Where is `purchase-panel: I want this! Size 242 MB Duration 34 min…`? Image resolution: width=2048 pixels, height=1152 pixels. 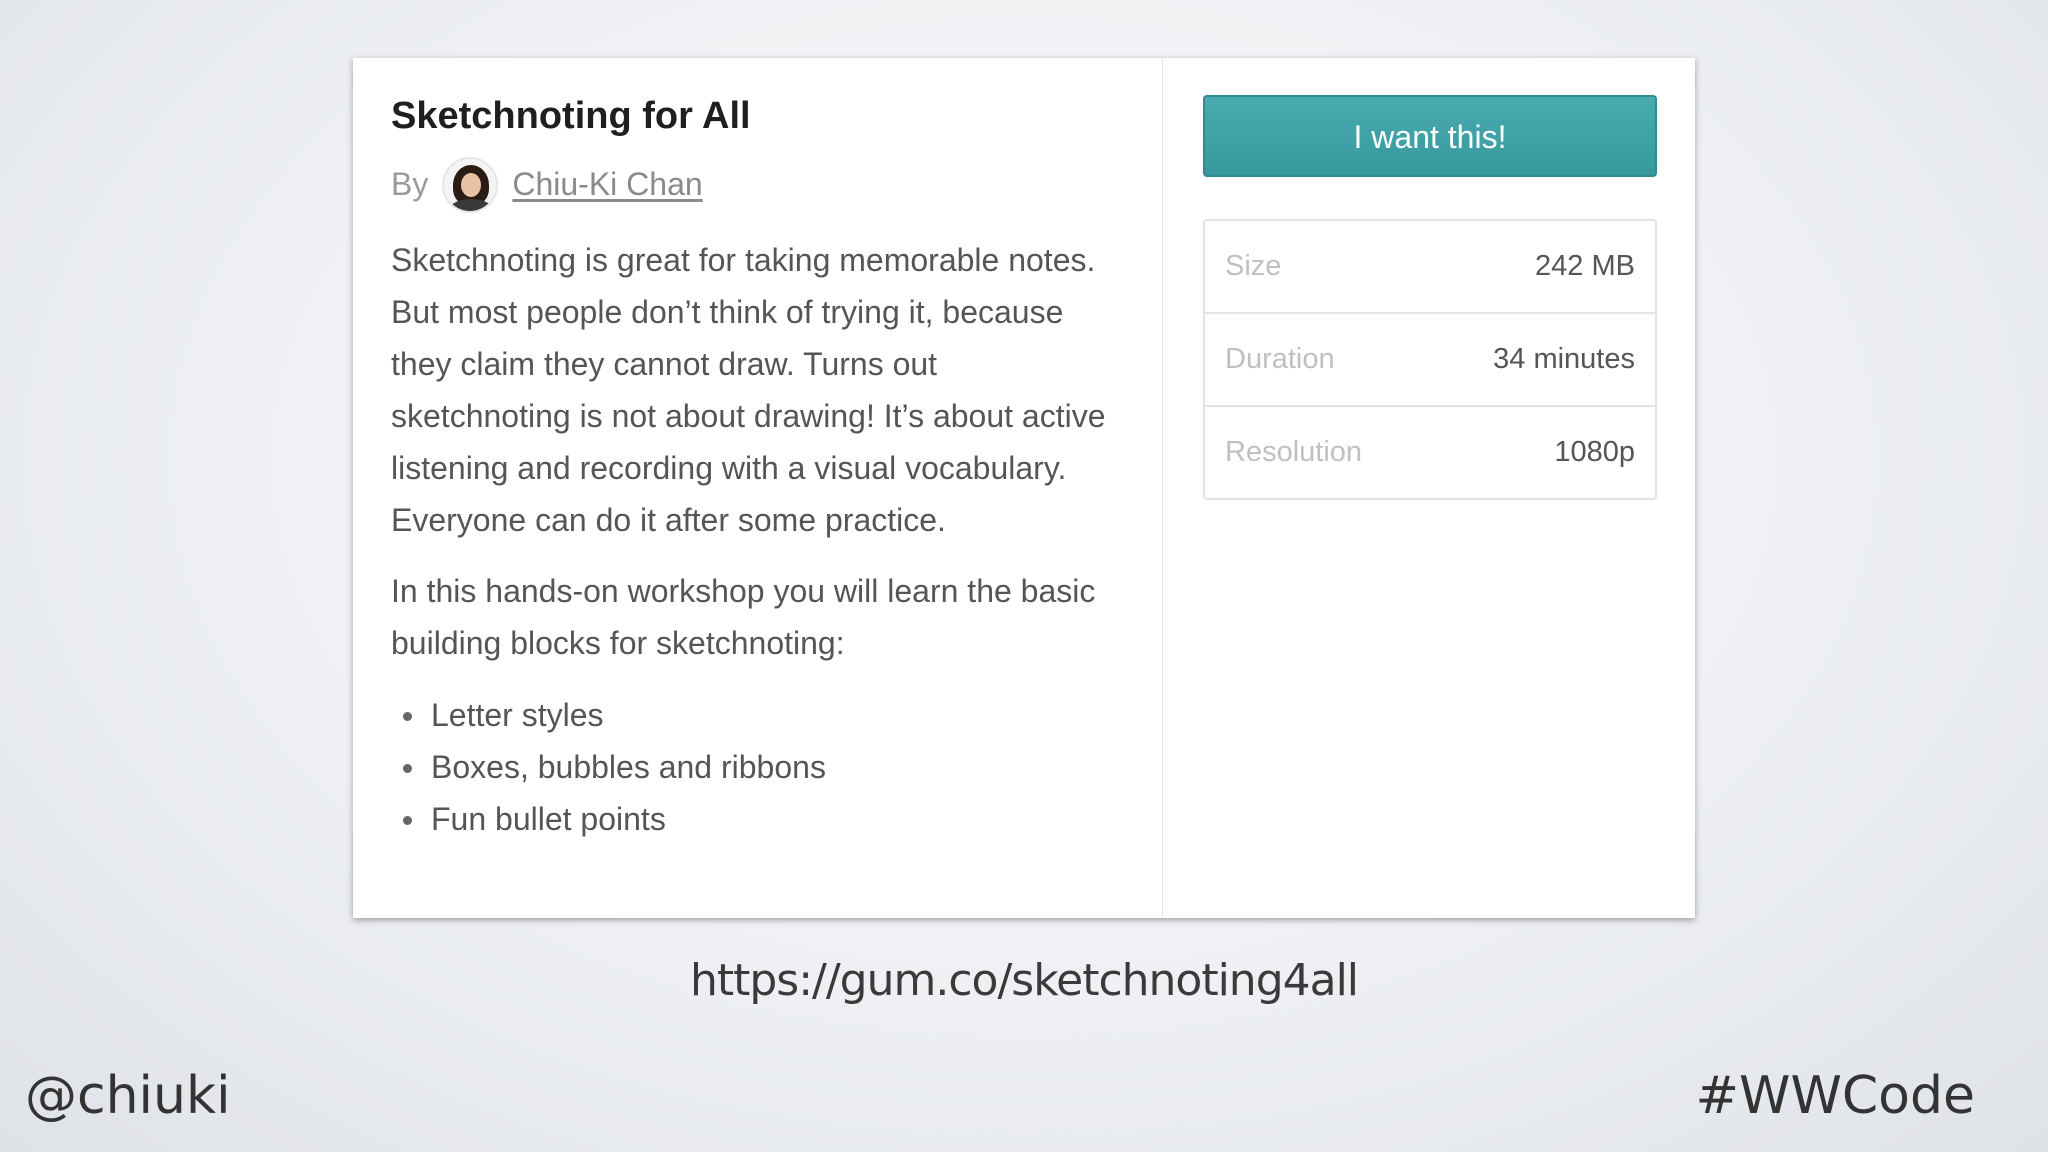 purchase-panel: I want this! Size 242 MB Duration 34 min… is located at coordinates (1430, 297).